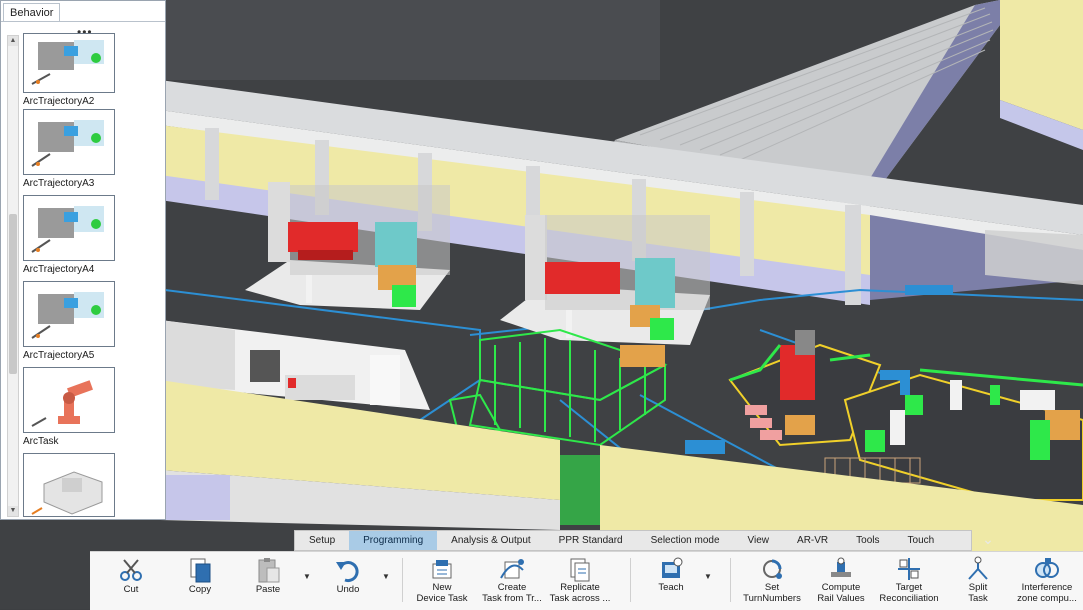 This screenshot has width=1083, height=610. Describe the element at coordinates (512, 569) in the screenshot. I see `create-task-icon` at that location.